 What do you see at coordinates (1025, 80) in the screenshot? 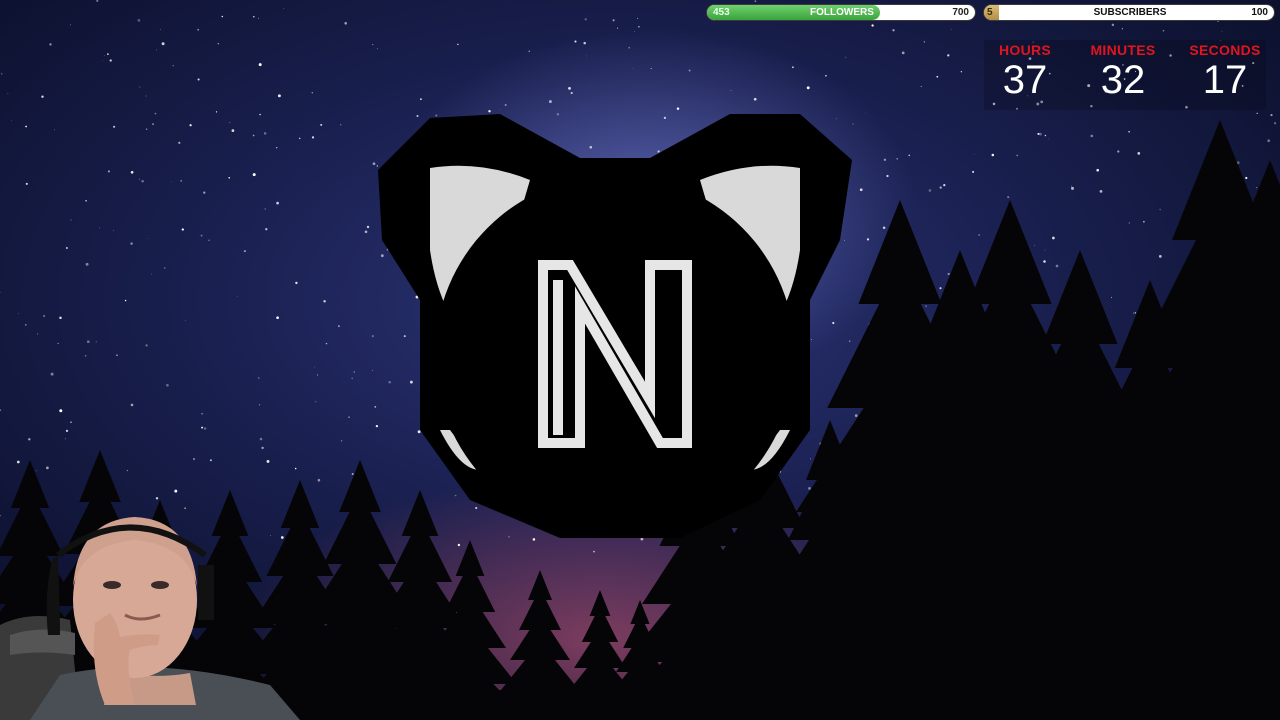
I see `hours-value: 37` at bounding box center [1025, 80].